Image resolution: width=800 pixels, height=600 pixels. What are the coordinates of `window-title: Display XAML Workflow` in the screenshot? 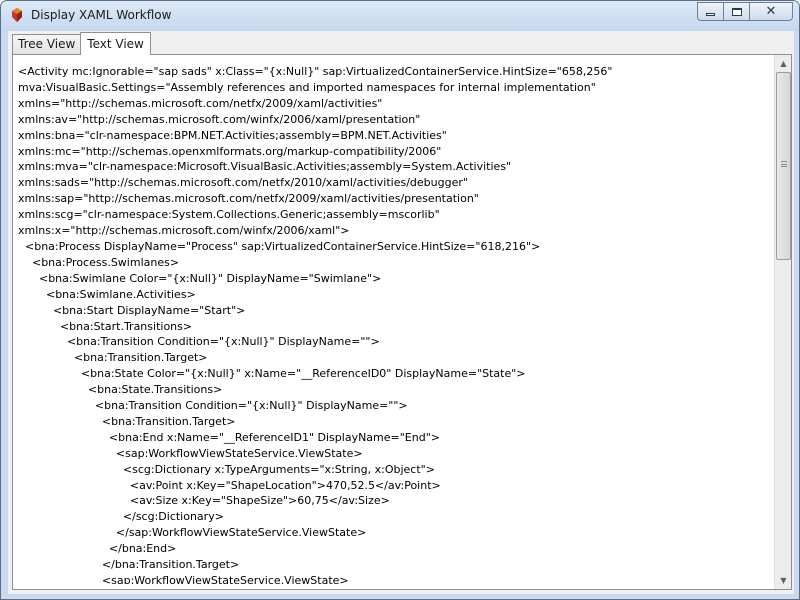 It's located at (101, 15).